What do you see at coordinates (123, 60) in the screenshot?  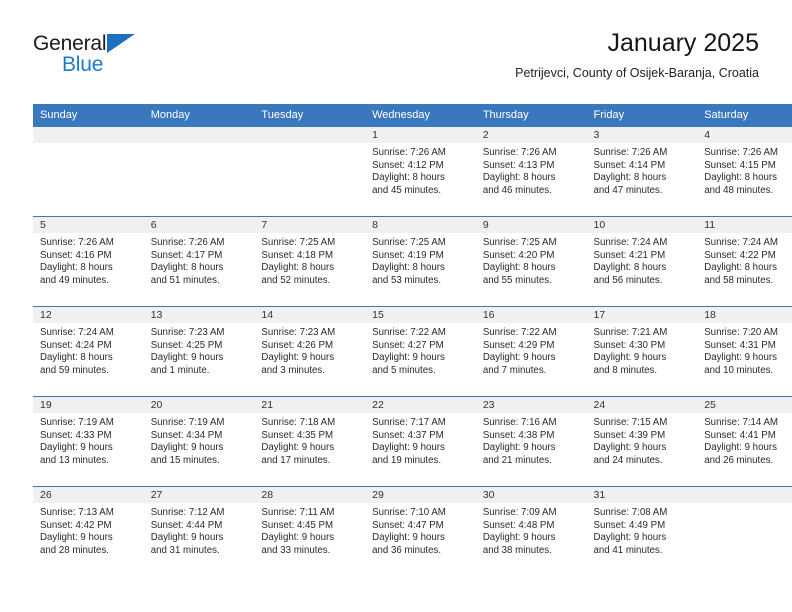 I see `generalblue-logo: General Blue` at bounding box center [123, 60].